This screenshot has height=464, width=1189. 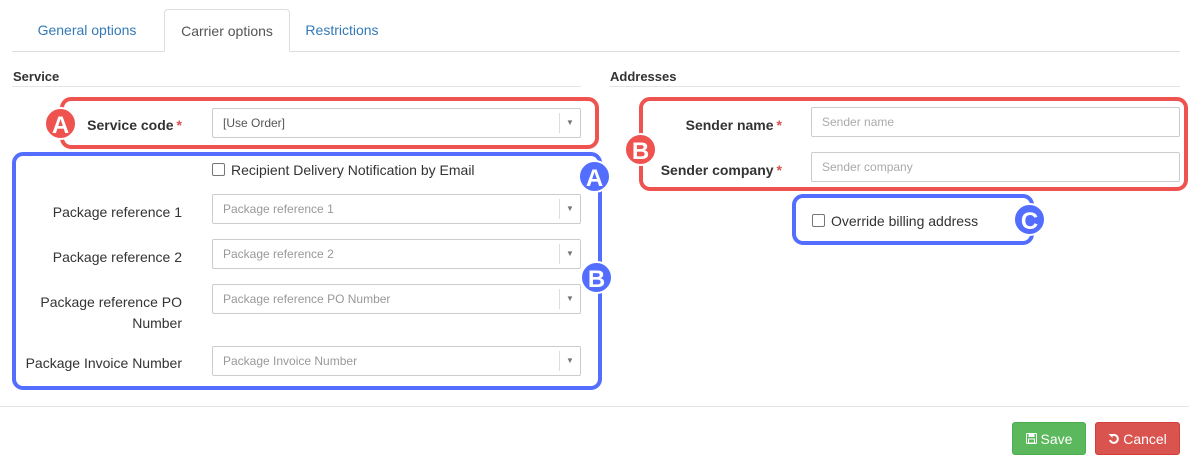 What do you see at coordinates (596, 277) in the screenshot?
I see `annotation-badge-blue-b: B` at bounding box center [596, 277].